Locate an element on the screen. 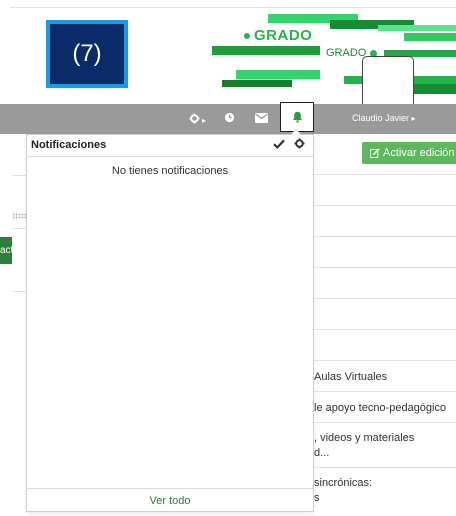 This screenshot has height=516, width=456. count-badge: (7) is located at coordinates (87, 54).